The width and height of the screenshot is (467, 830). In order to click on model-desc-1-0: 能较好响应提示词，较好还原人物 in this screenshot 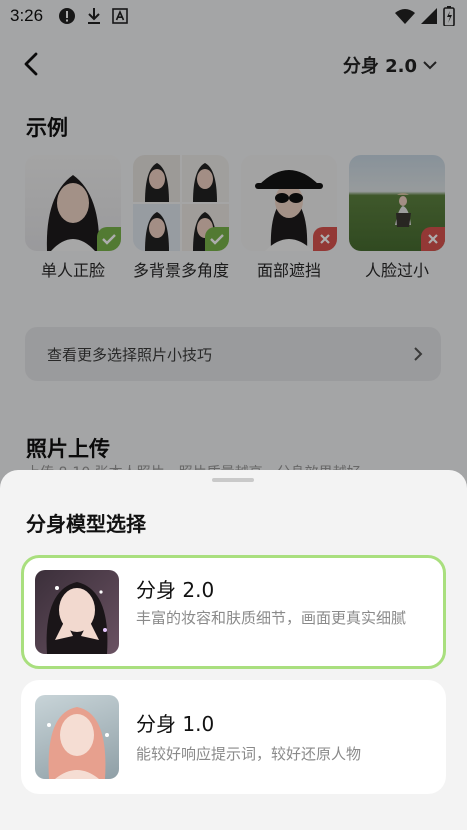, I will do `click(249, 754)`.